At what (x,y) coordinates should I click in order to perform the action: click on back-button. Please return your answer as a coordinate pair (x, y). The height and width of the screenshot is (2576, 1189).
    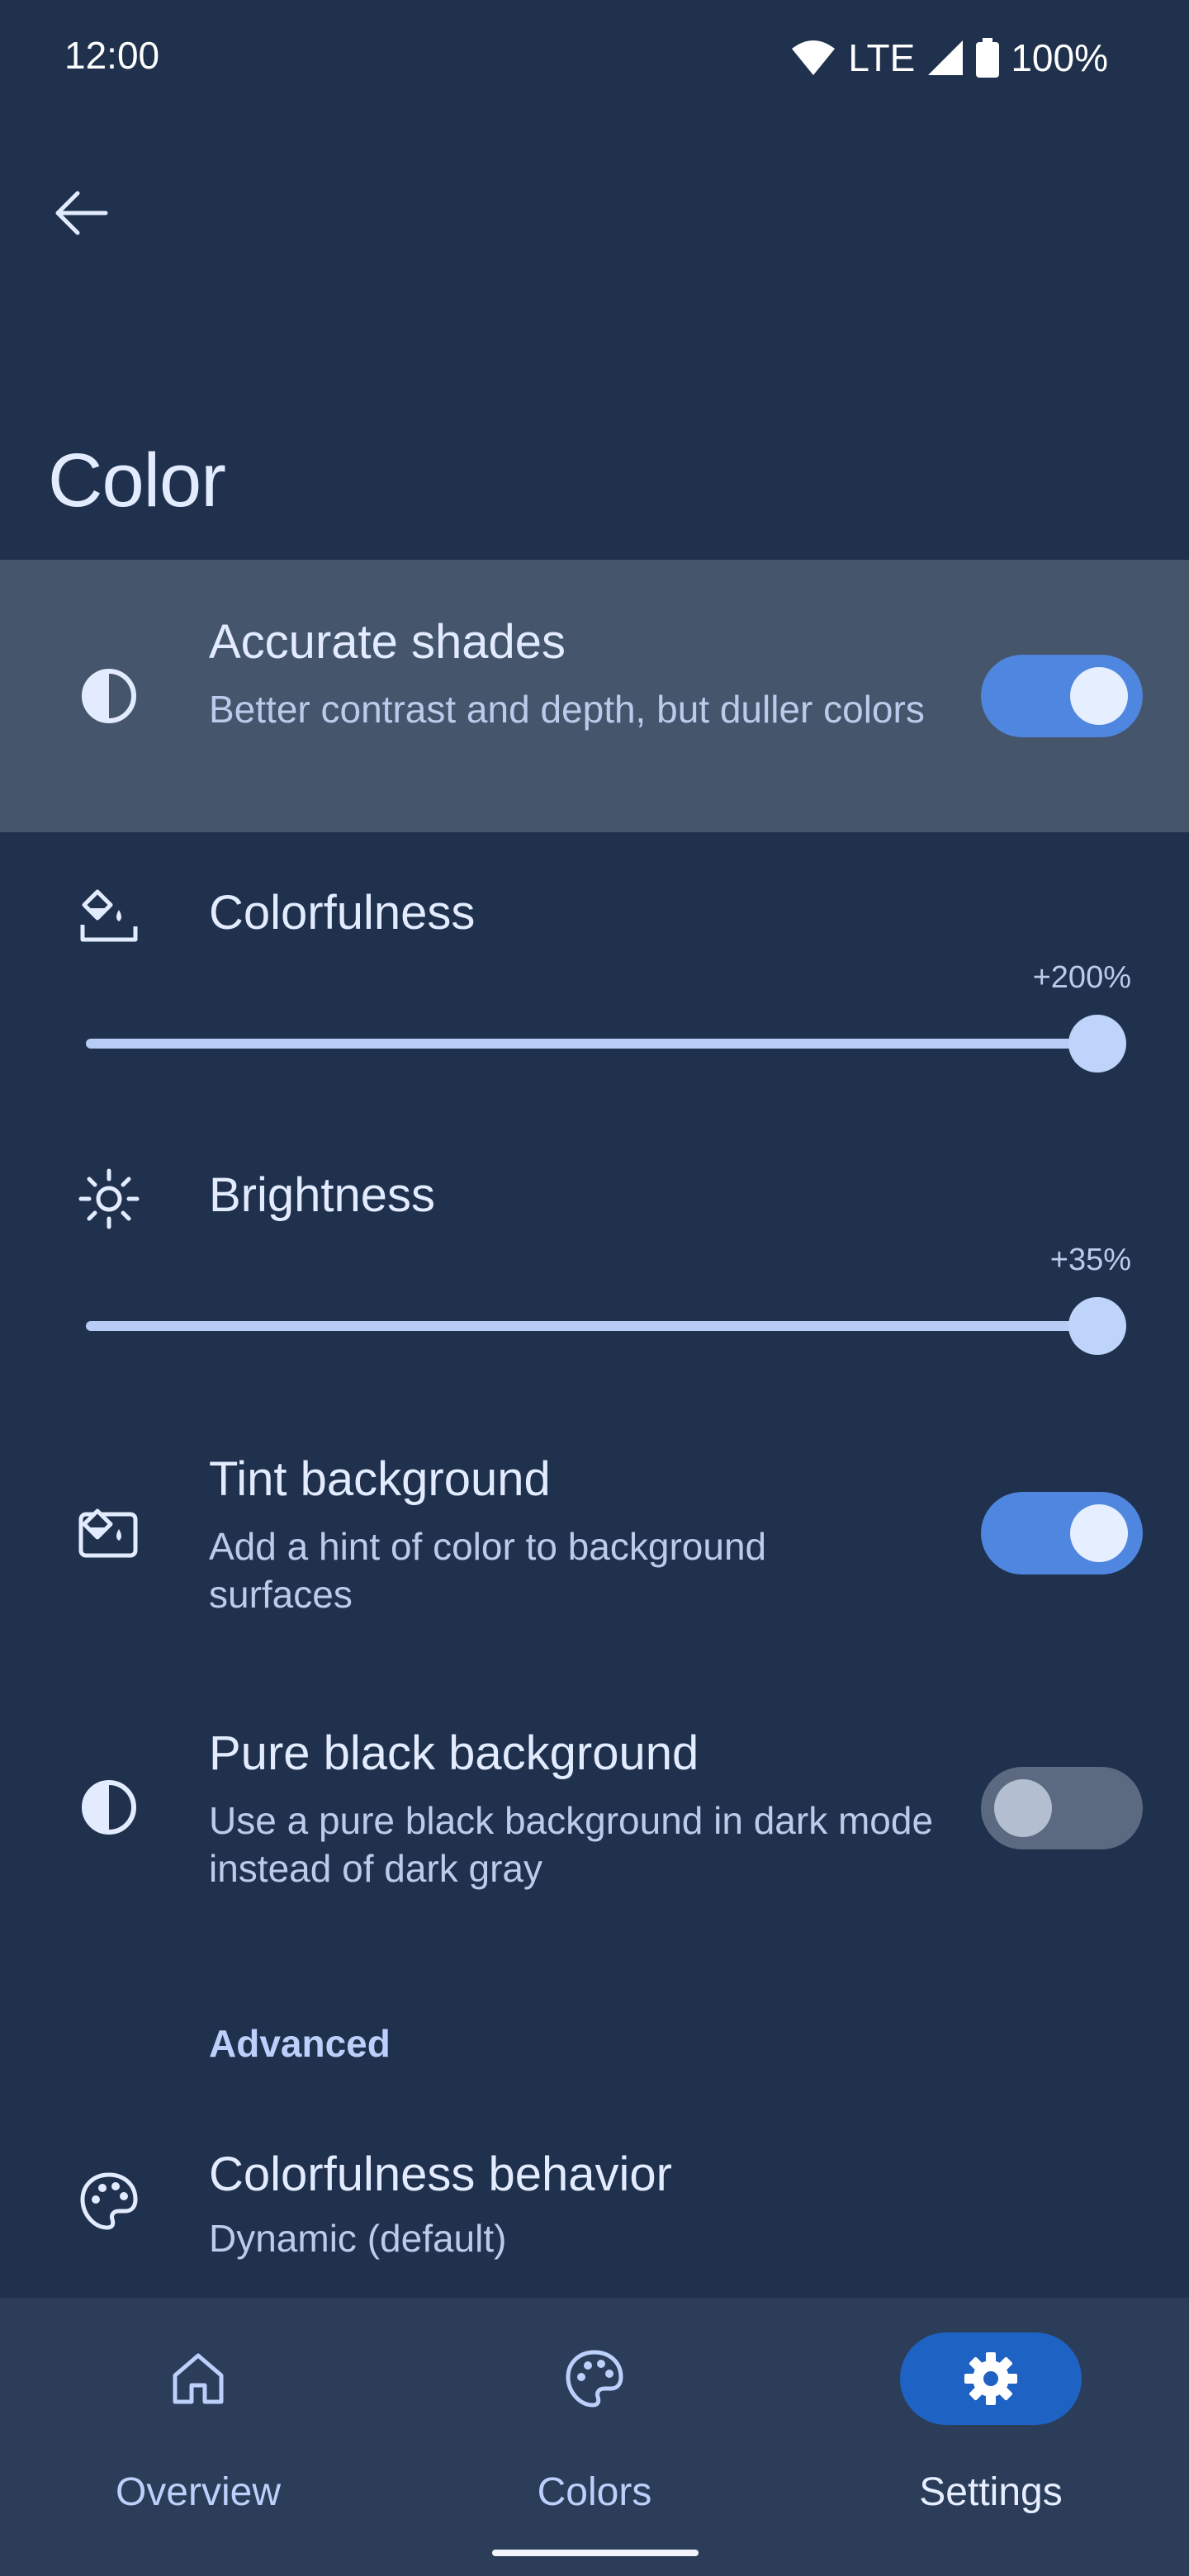
    Looking at the image, I should click on (81, 213).